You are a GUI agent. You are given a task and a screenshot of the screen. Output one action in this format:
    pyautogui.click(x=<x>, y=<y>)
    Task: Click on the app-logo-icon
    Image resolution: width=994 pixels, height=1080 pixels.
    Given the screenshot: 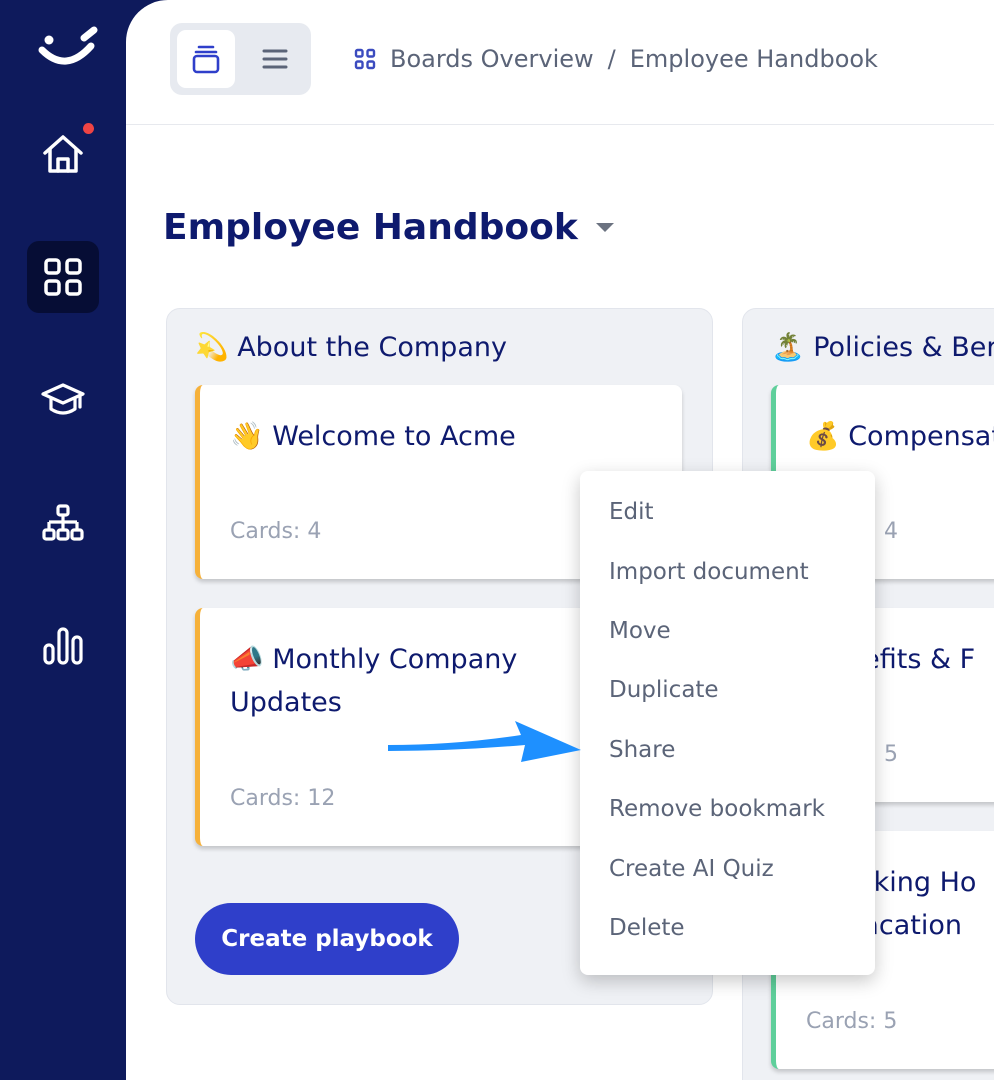 What is the action you would take?
    pyautogui.click(x=68, y=49)
    